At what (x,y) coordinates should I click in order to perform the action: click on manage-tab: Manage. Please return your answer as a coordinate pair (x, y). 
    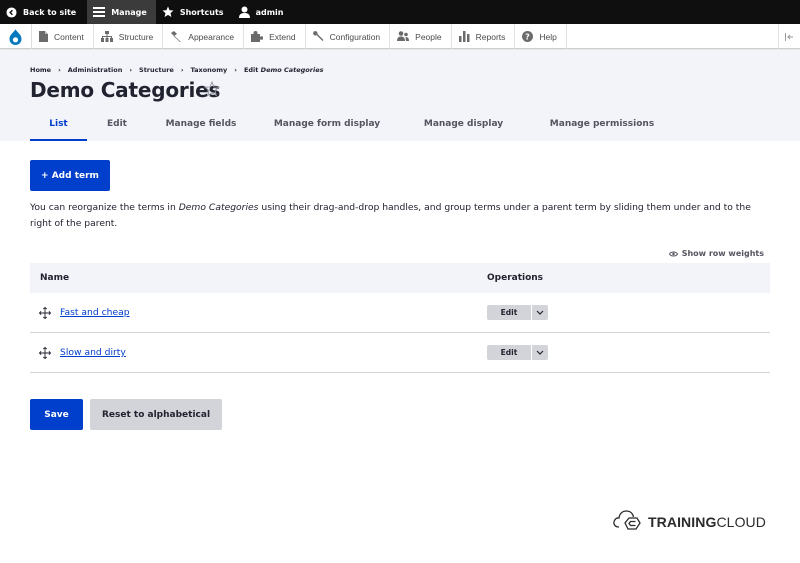
    Looking at the image, I should click on (121, 12).